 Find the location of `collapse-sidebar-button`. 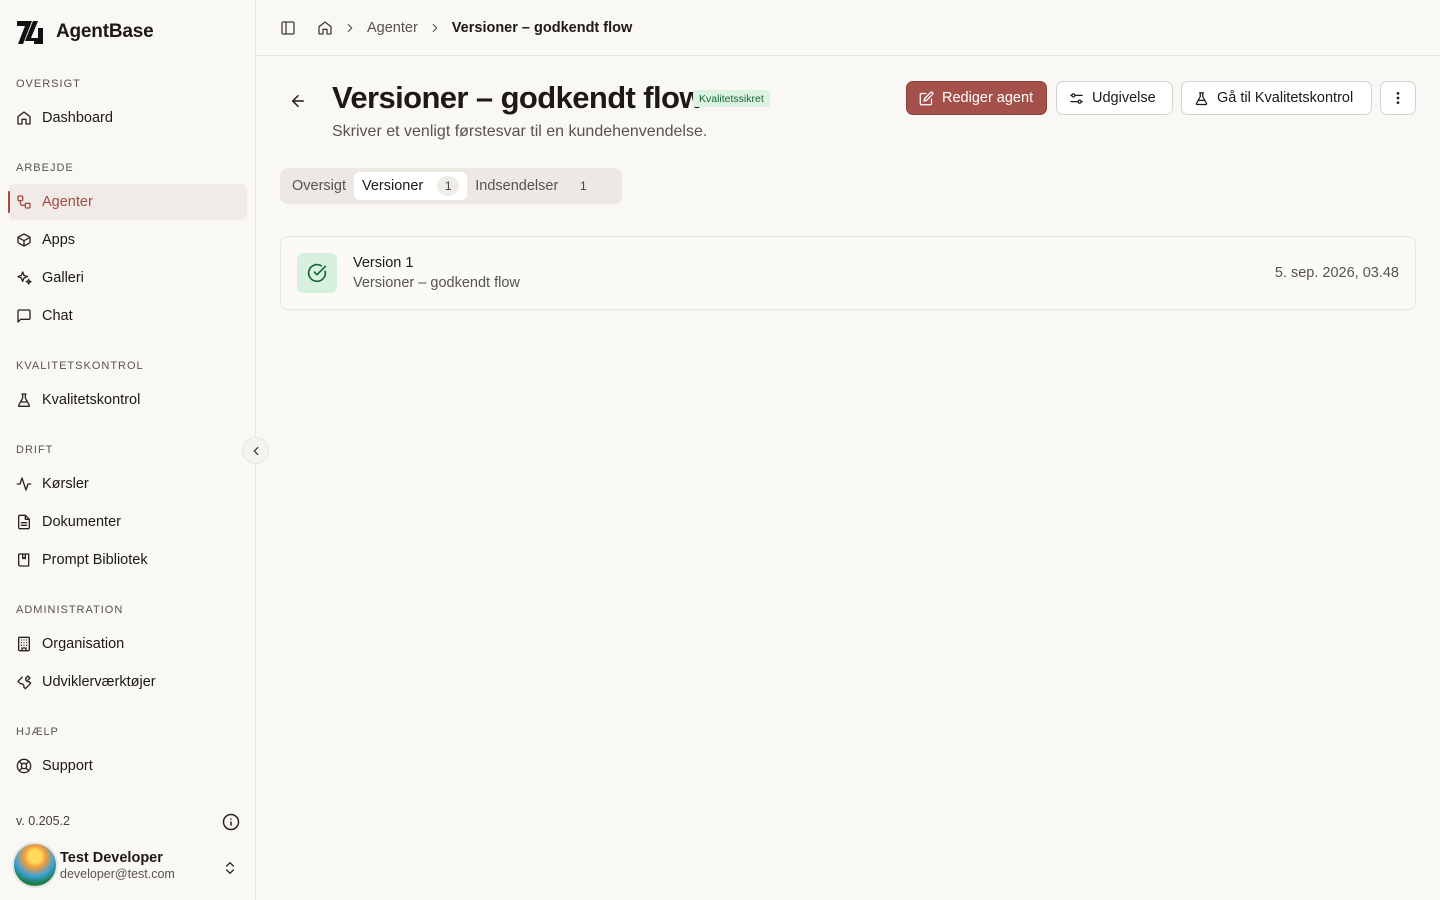

collapse-sidebar-button is located at coordinates (255, 450).